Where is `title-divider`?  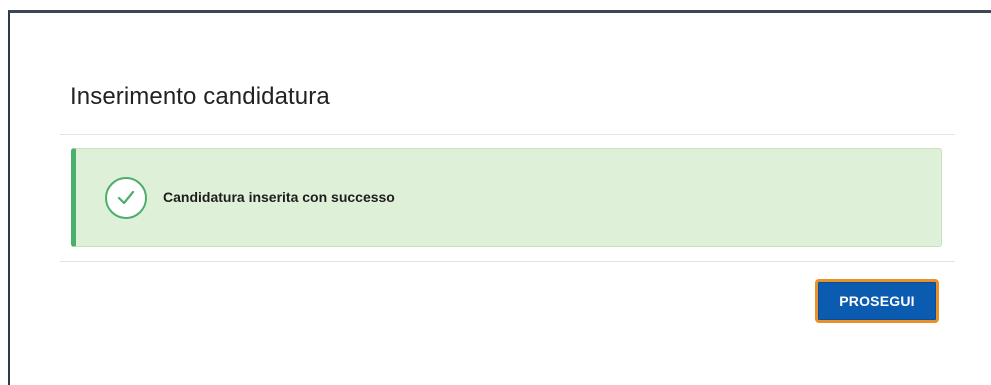
title-divider is located at coordinates (507, 134).